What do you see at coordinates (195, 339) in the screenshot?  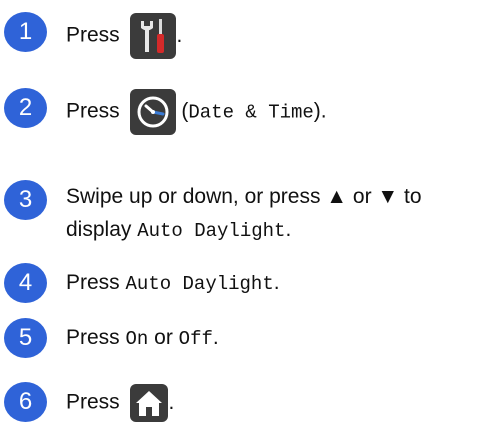 I see `off-option: Off` at bounding box center [195, 339].